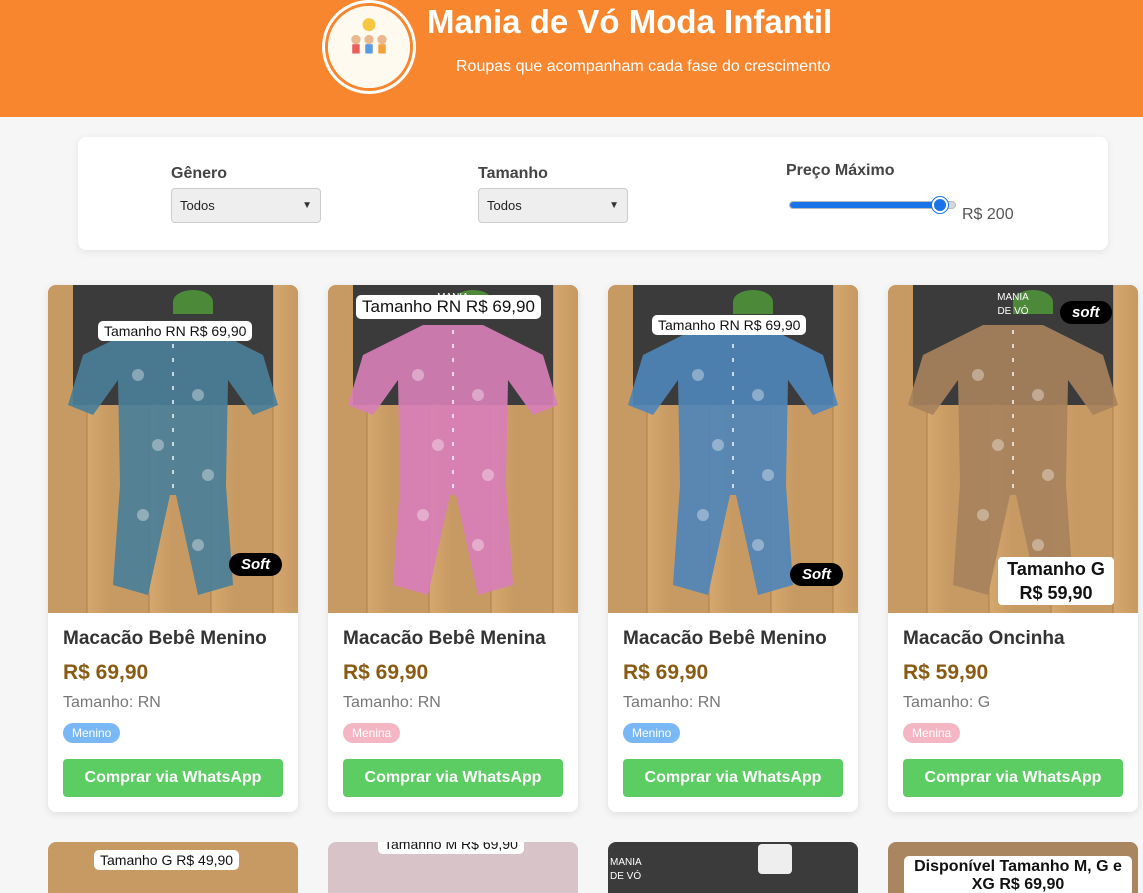 The width and height of the screenshot is (1143, 893). I want to click on size-select-value: Todos, so click(504, 205).